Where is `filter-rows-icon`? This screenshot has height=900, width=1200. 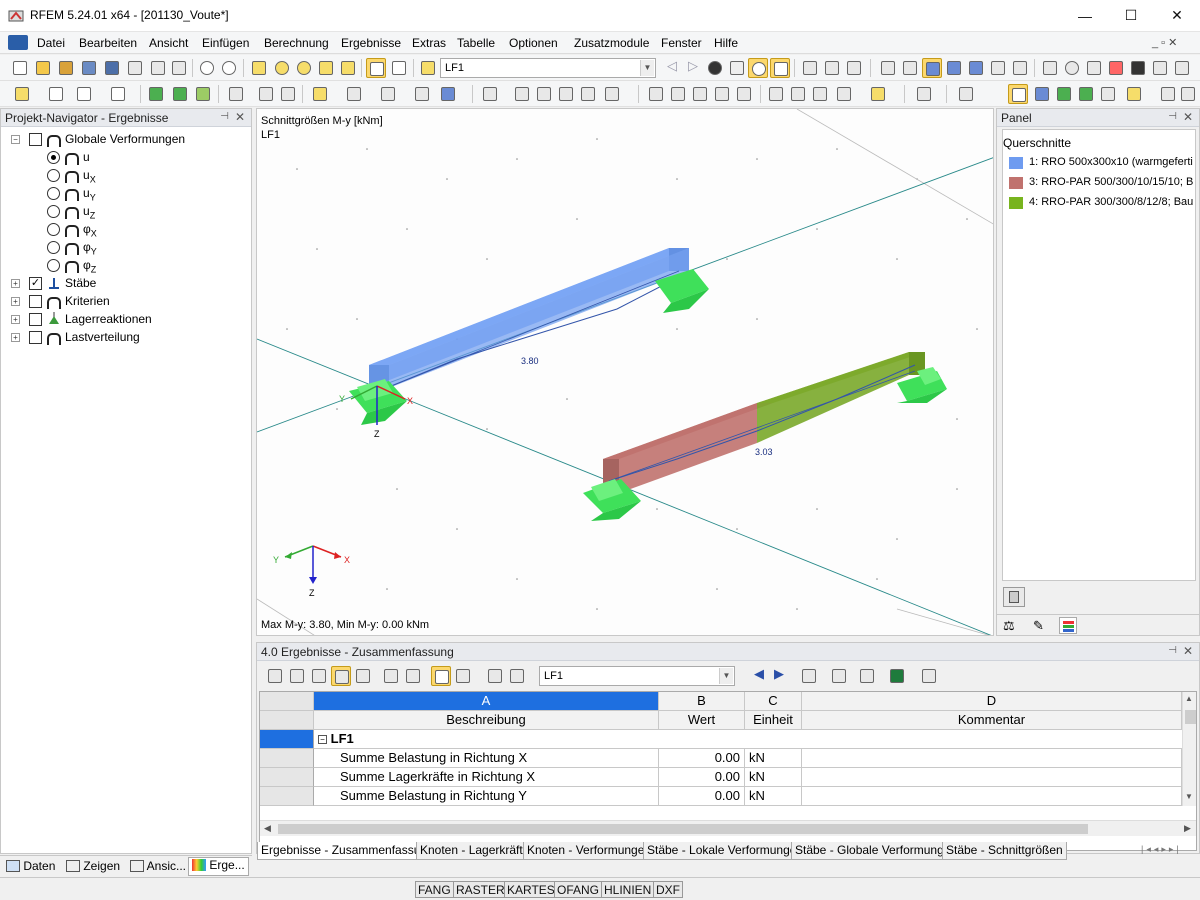
filter-rows-icon is located at coordinates (341, 676).